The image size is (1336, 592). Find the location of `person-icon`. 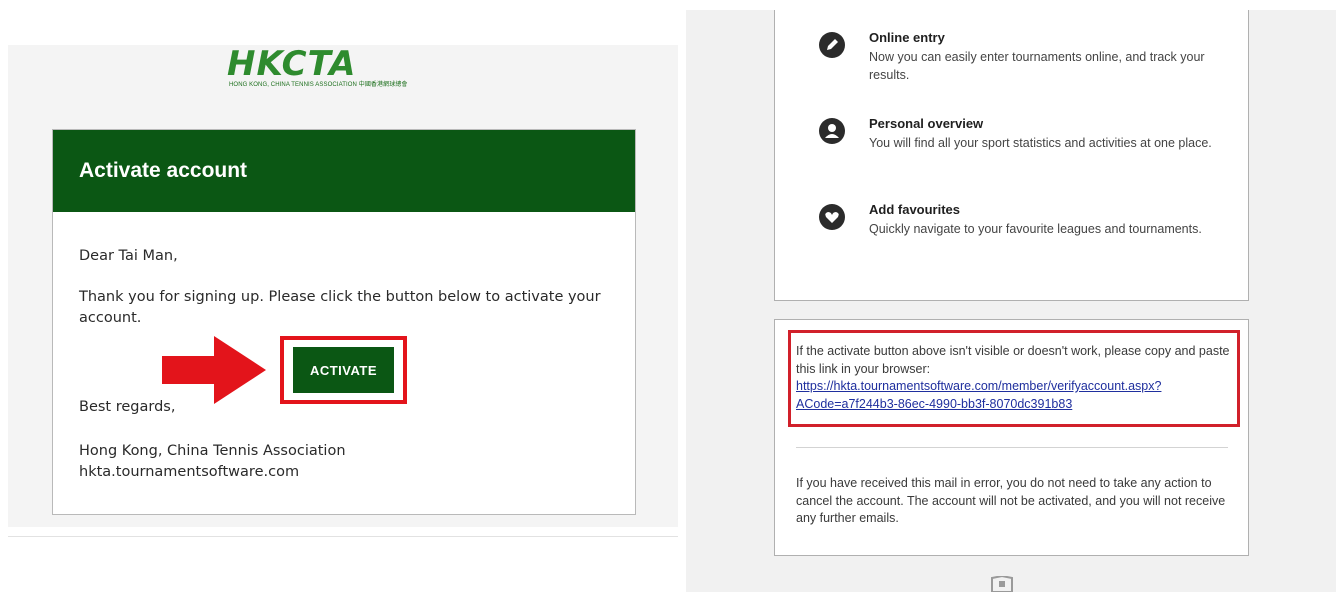

person-icon is located at coordinates (832, 131).